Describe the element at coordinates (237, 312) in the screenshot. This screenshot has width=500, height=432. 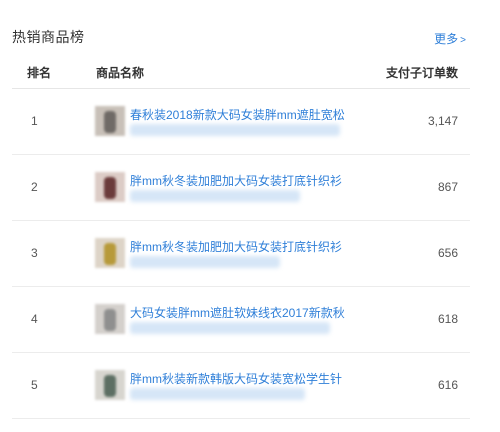
I see `product-title-link: 大码女装胖mm遮肚软妹线衣2017新款秋` at that location.